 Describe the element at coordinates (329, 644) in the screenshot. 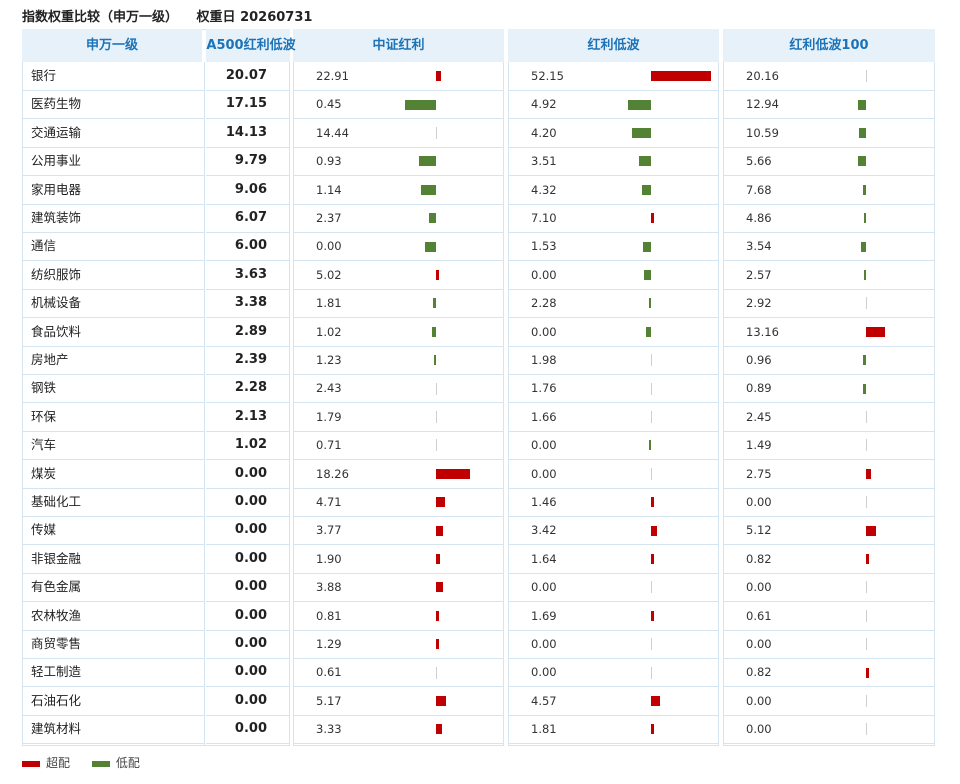

I see `zzhl-weight: 1.29` at that location.